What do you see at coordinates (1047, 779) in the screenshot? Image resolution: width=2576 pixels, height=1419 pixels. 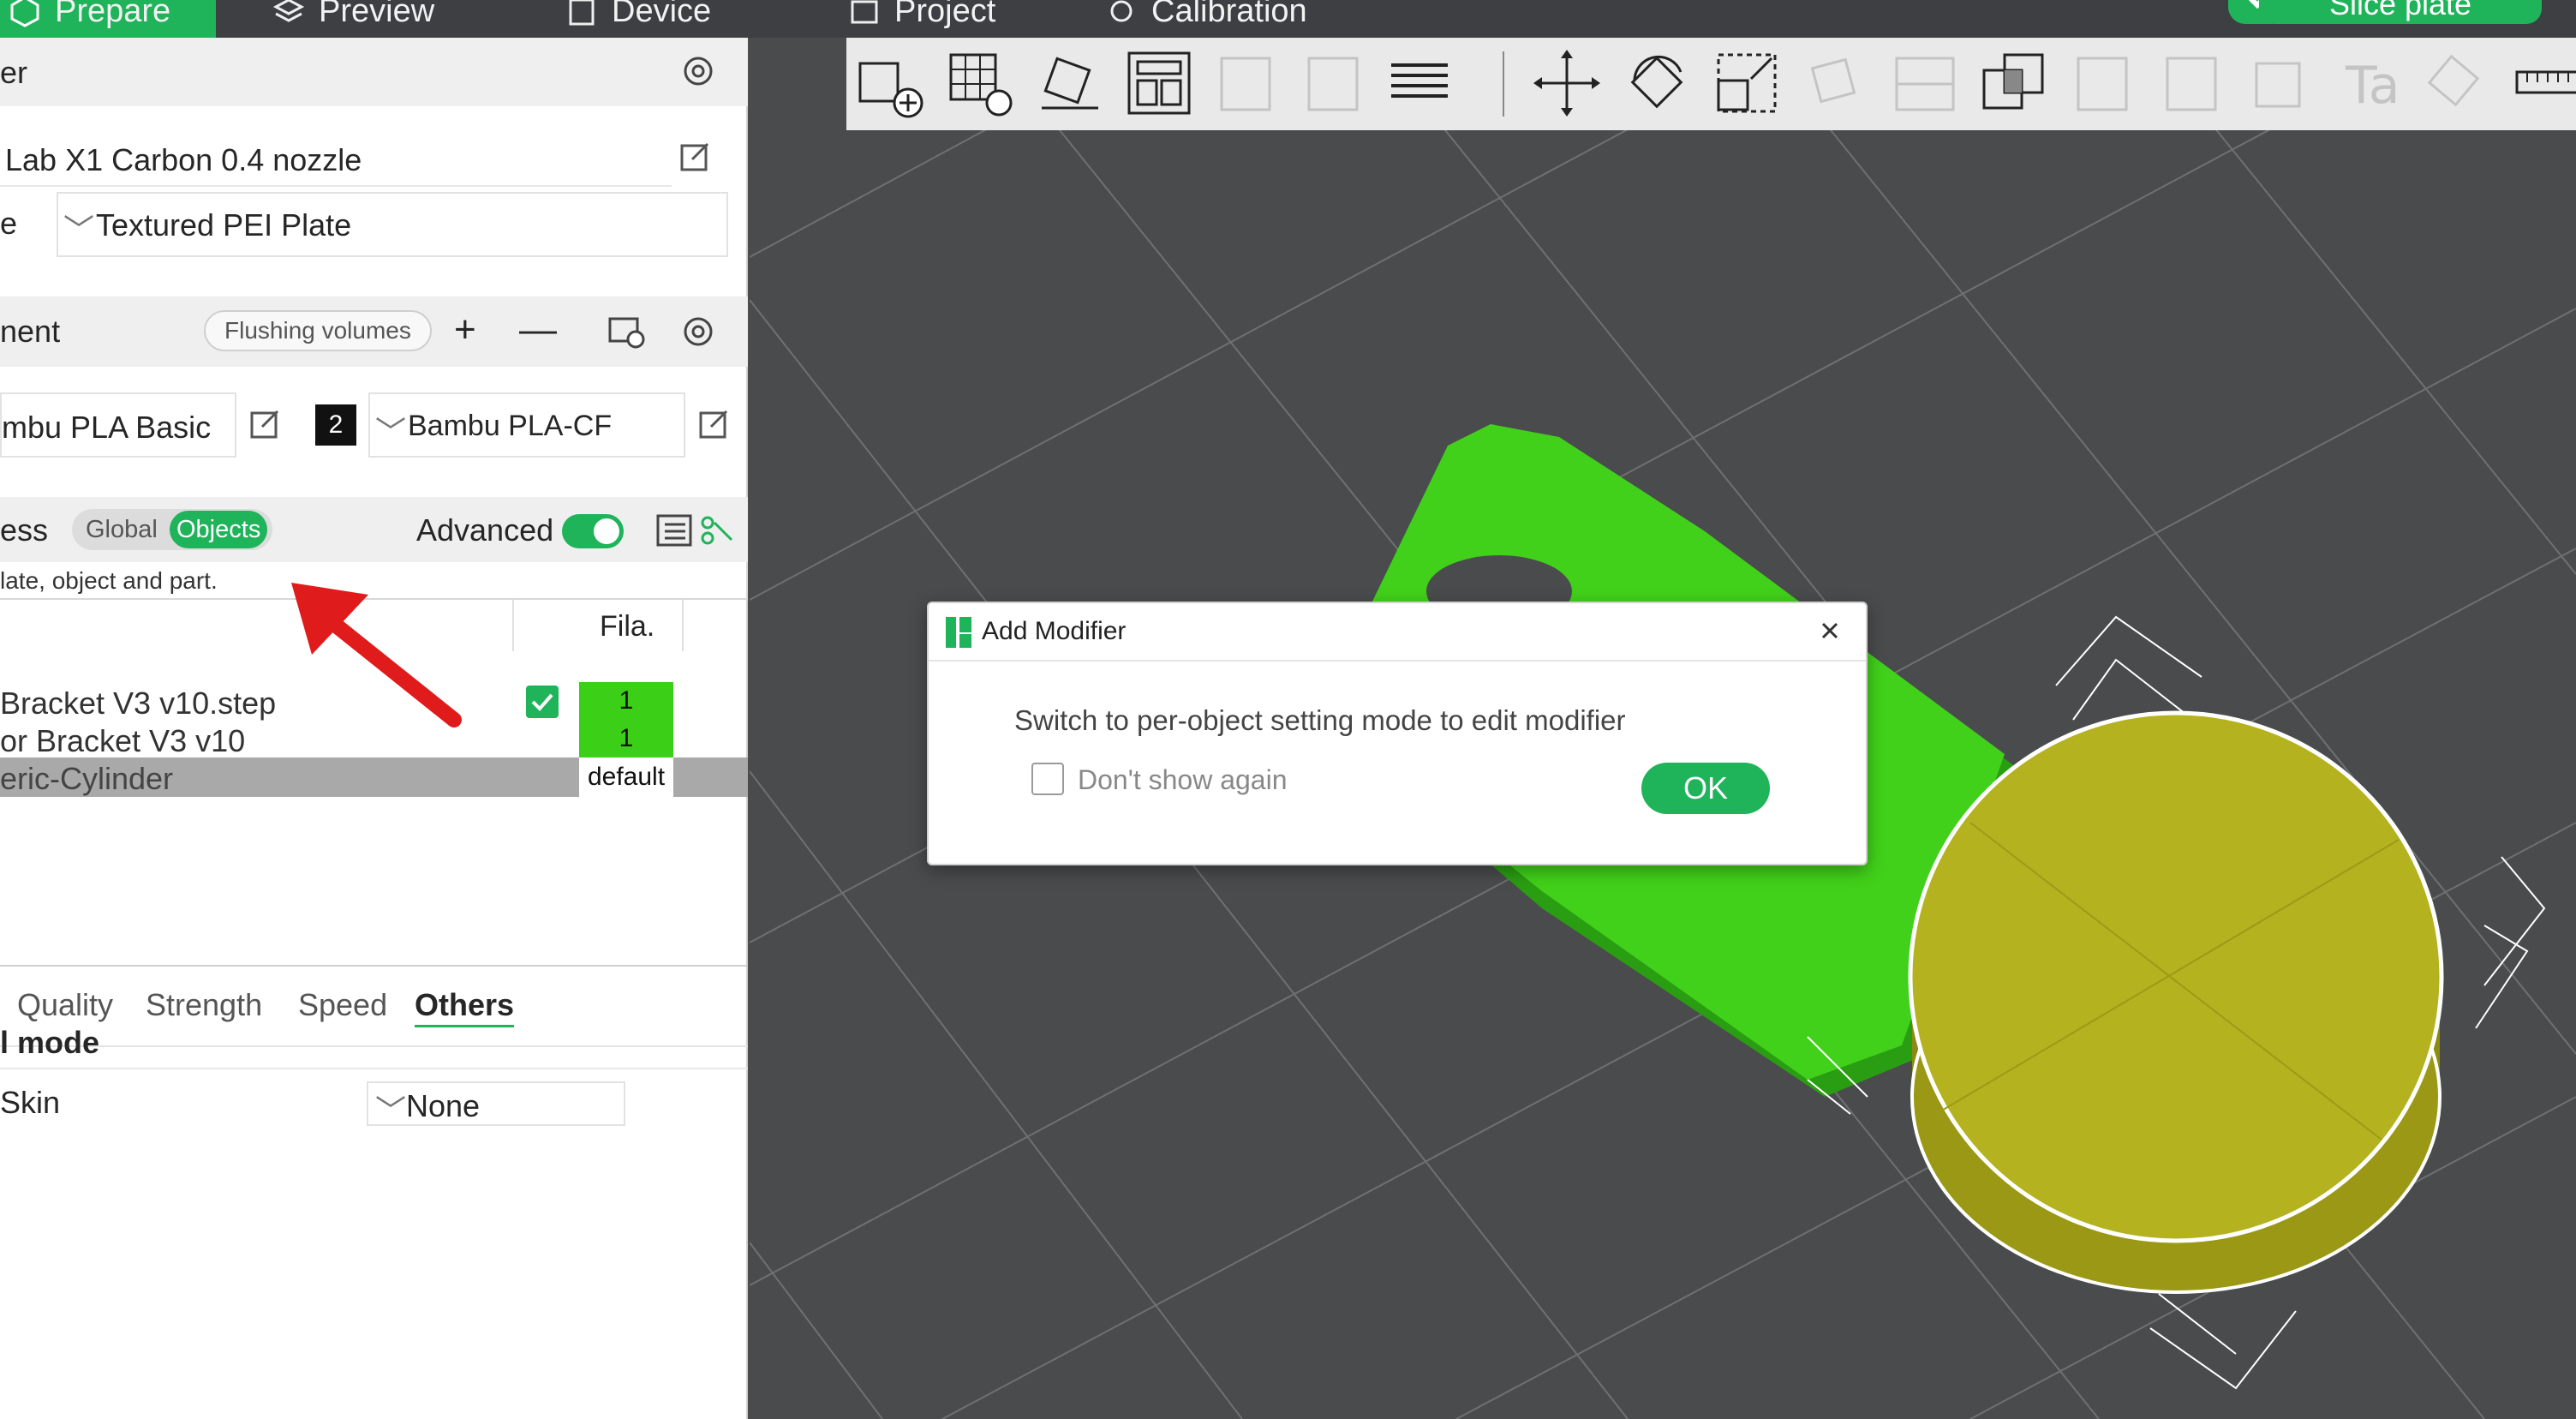 I see `dont-show-again-checkbox` at bounding box center [1047, 779].